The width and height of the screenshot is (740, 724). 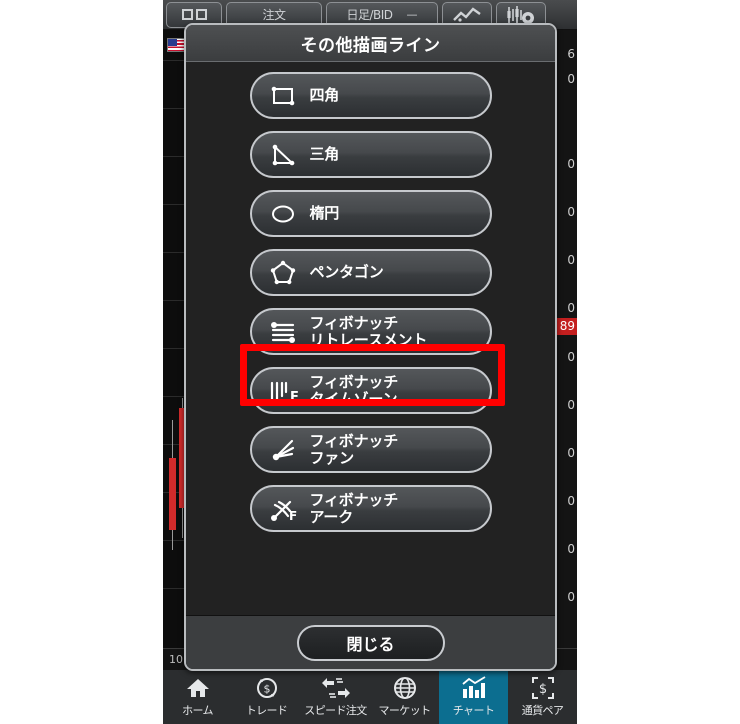 I want to click on minus-icon: —, so click(x=412, y=14).